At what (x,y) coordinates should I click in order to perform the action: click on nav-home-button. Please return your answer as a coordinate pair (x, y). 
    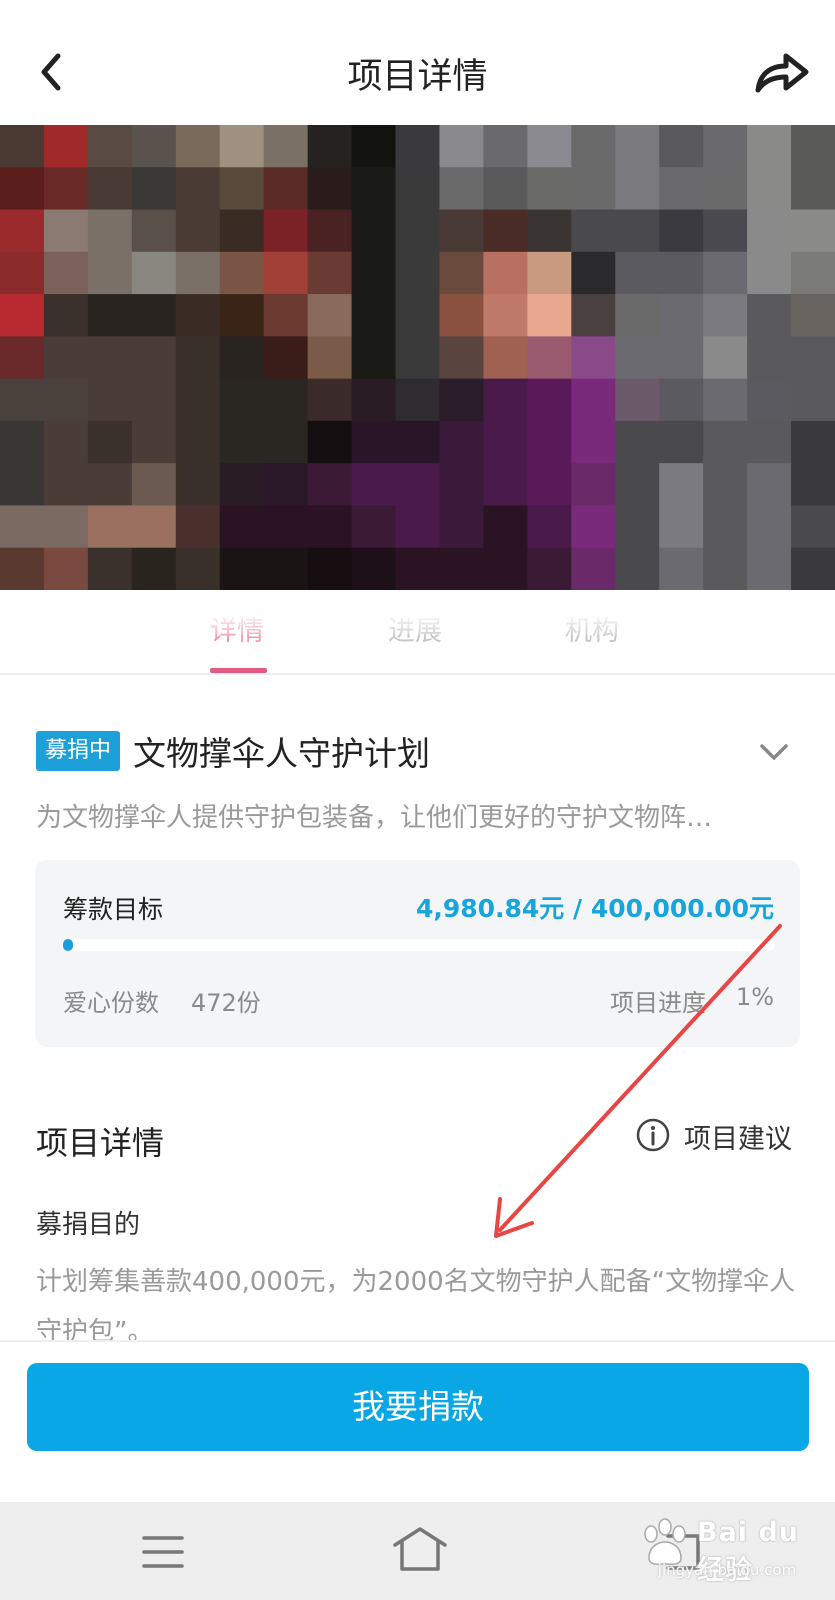
    Looking at the image, I should click on (420, 1550).